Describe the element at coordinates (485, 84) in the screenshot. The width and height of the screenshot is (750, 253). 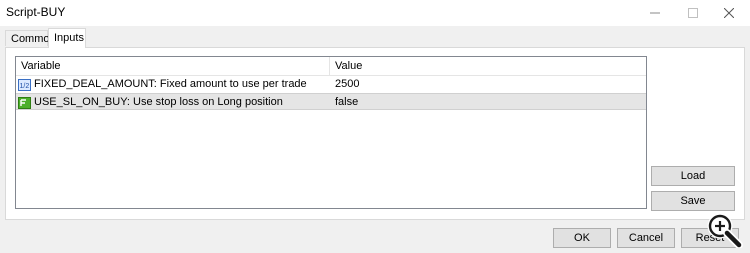
I see `variable-value: 2500` at that location.